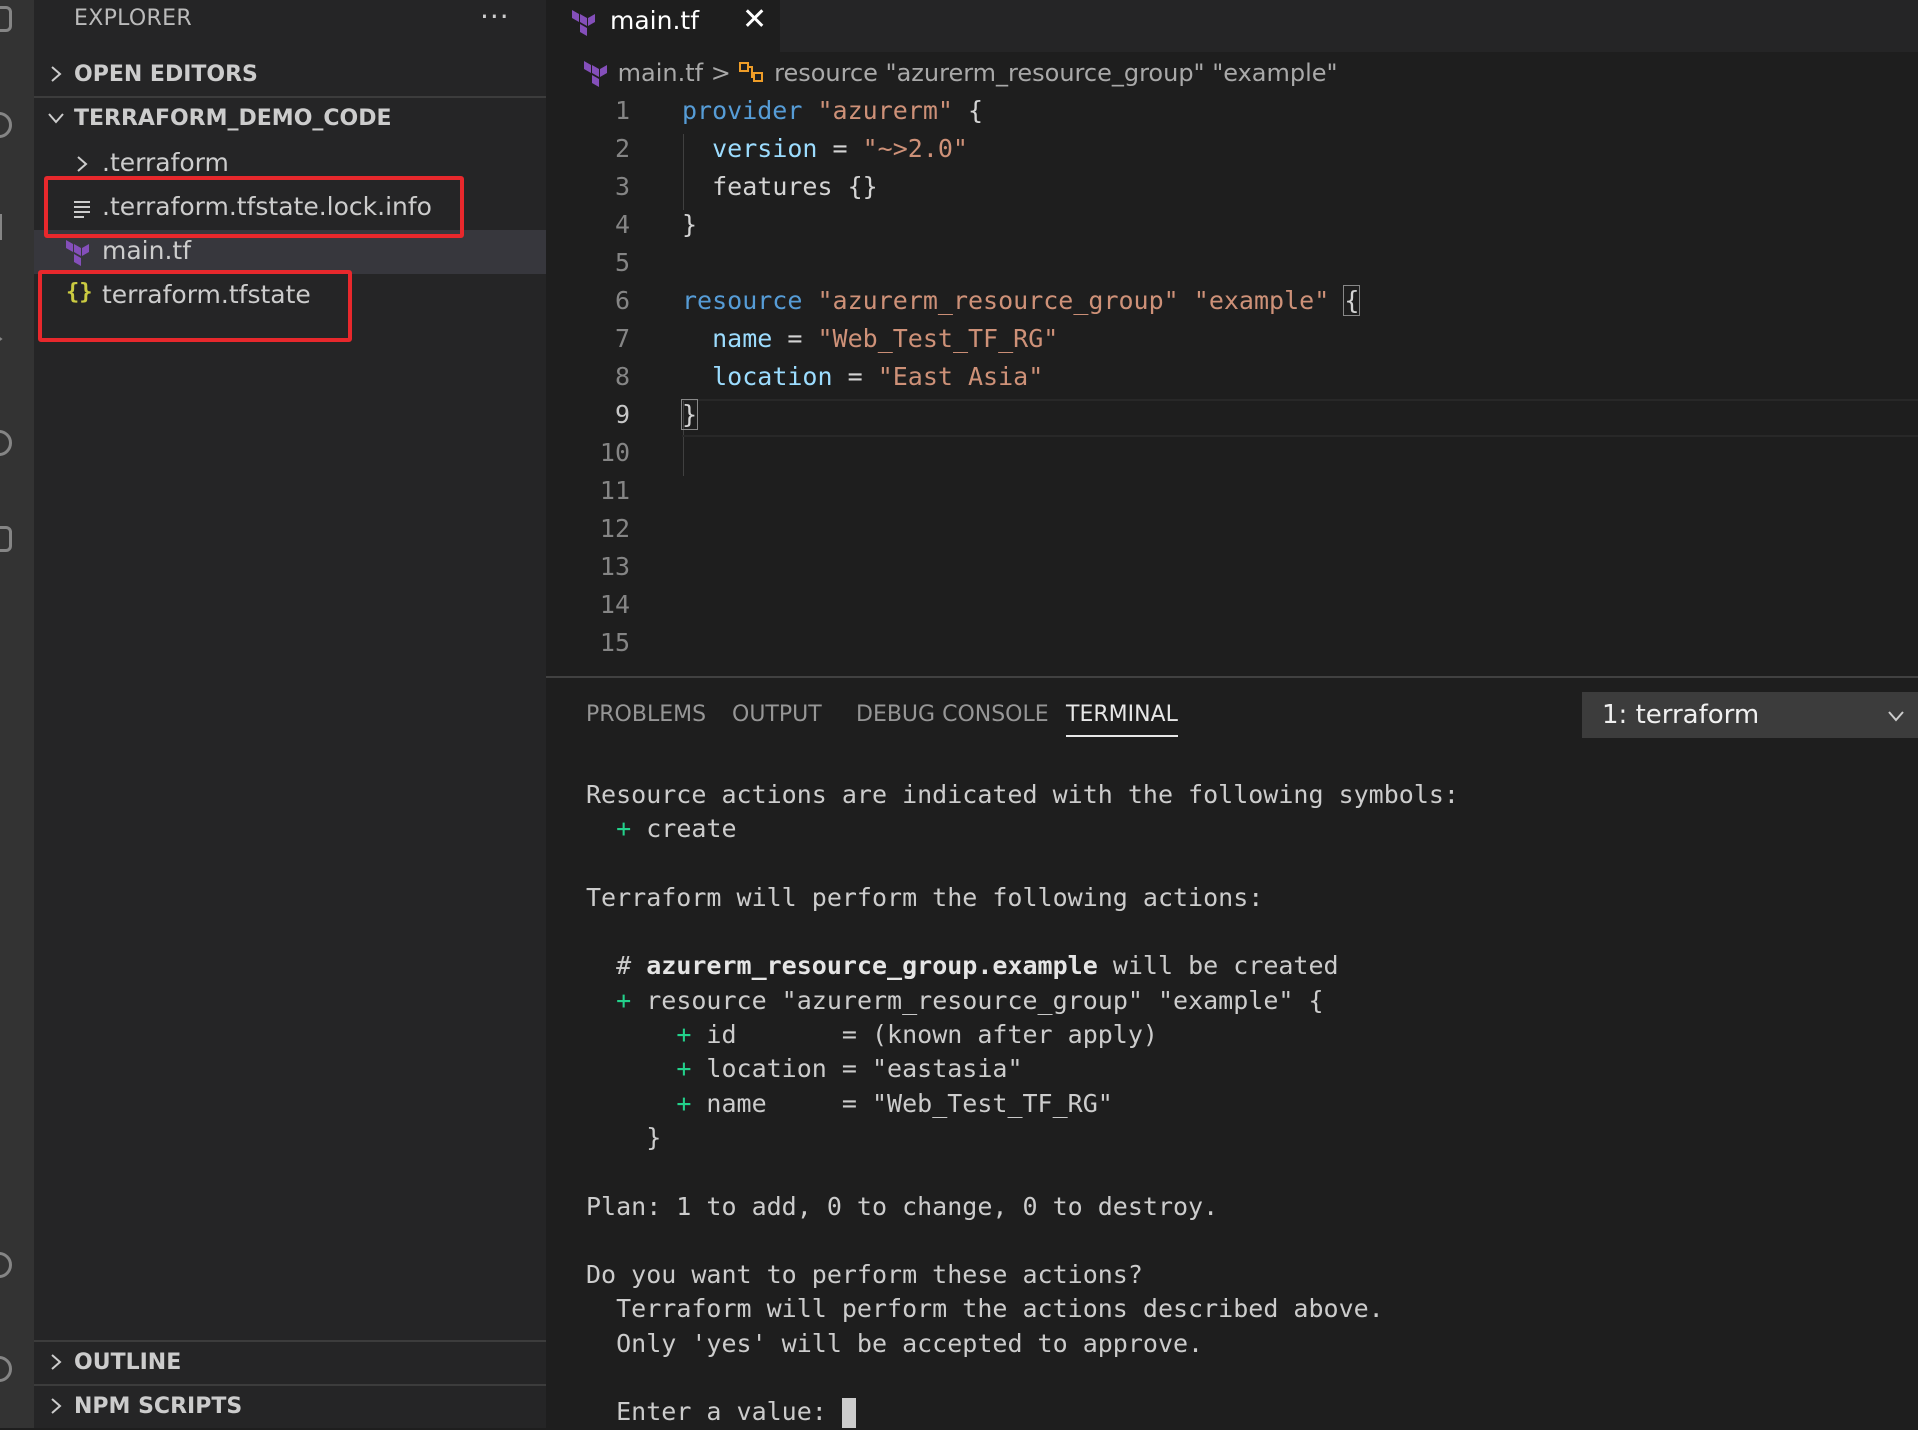 Image resolution: width=1918 pixels, height=1430 pixels. I want to click on more-actions-icon: ···, so click(495, 16).